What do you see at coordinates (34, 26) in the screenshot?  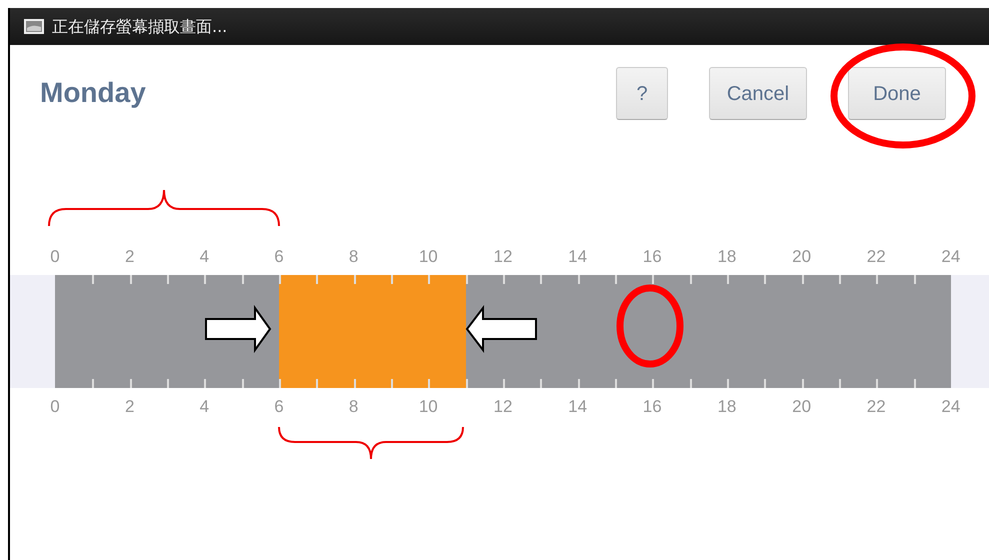 I see `image-icon` at bounding box center [34, 26].